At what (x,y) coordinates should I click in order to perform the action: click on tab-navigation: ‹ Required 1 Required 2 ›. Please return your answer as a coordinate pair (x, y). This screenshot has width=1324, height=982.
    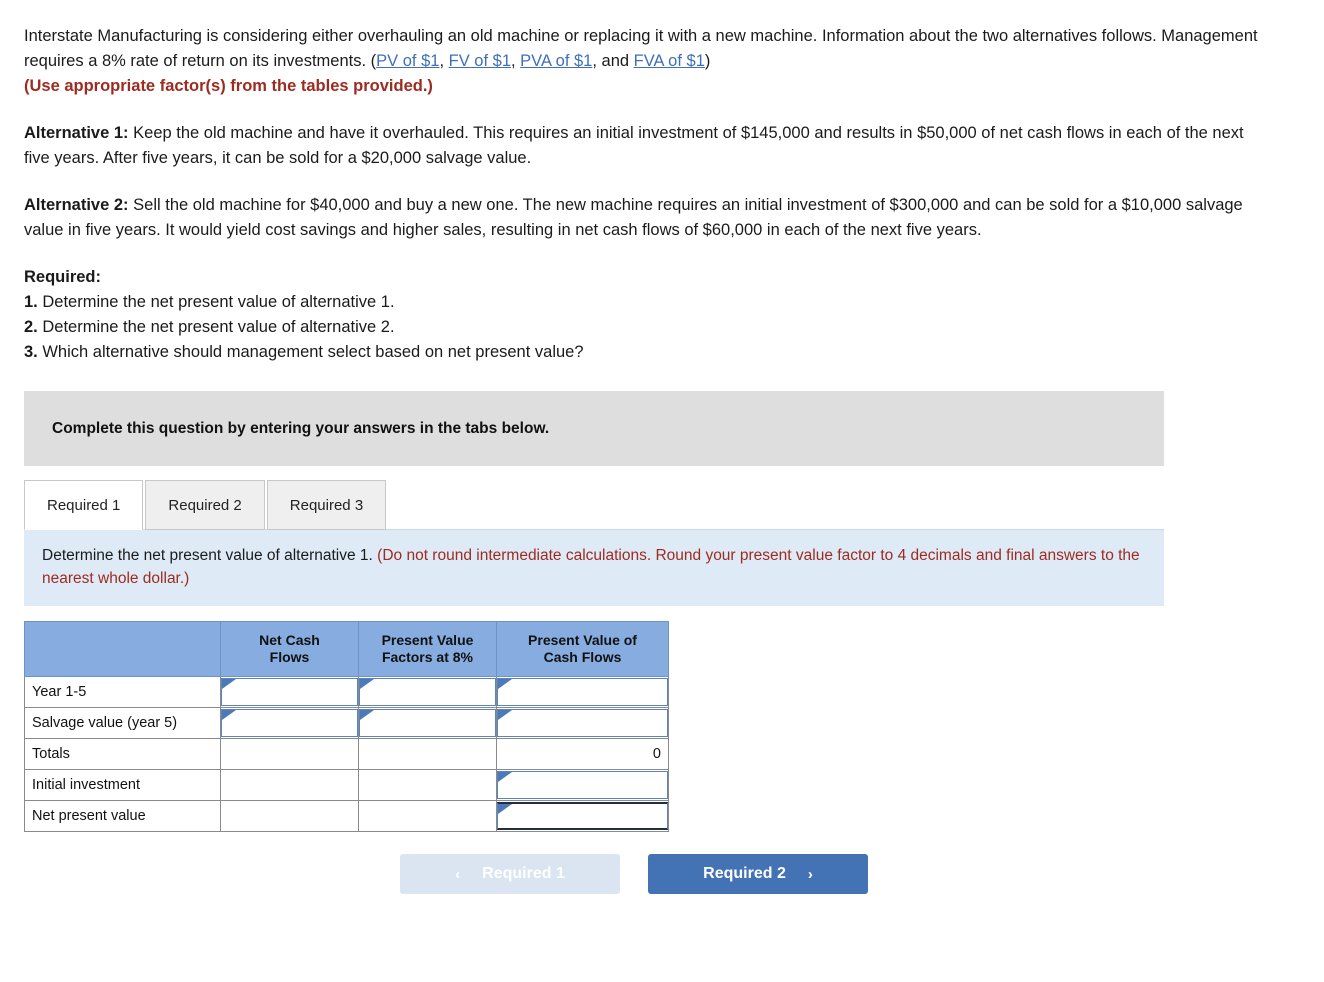
    Looking at the image, I should click on (594, 874).